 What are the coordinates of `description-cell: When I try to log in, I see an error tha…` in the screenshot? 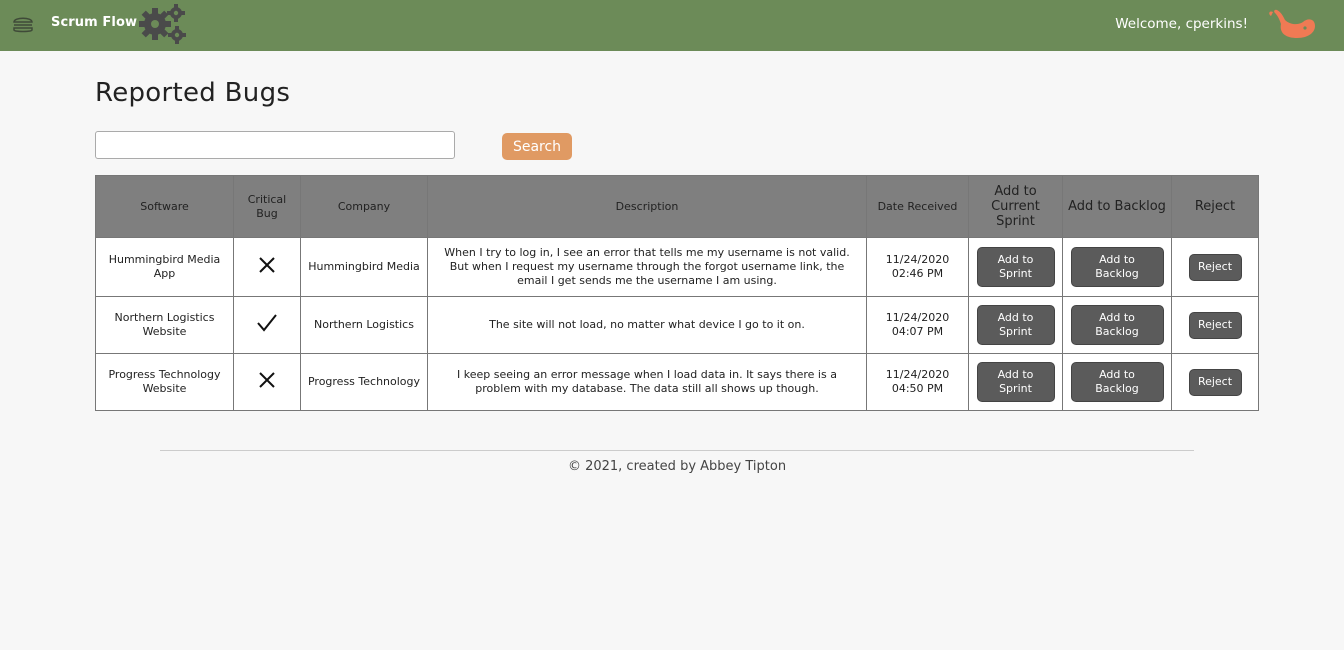 It's located at (647, 267).